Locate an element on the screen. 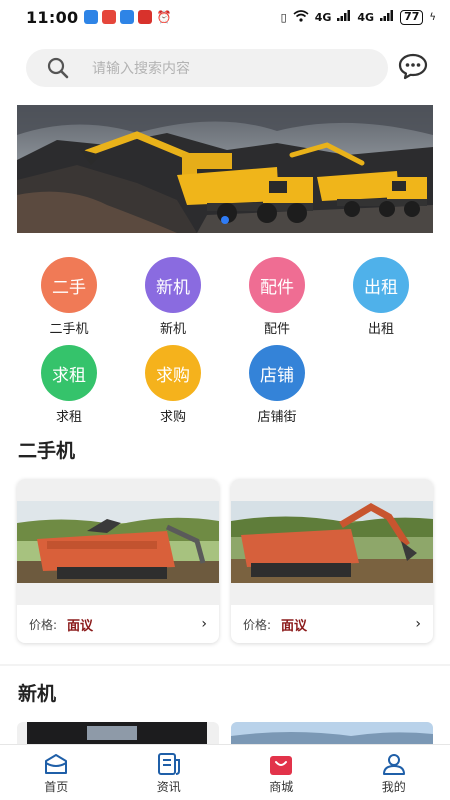 This screenshot has height=800, width=450. search-bar: 请输入搜索内容 is located at coordinates (207, 68).